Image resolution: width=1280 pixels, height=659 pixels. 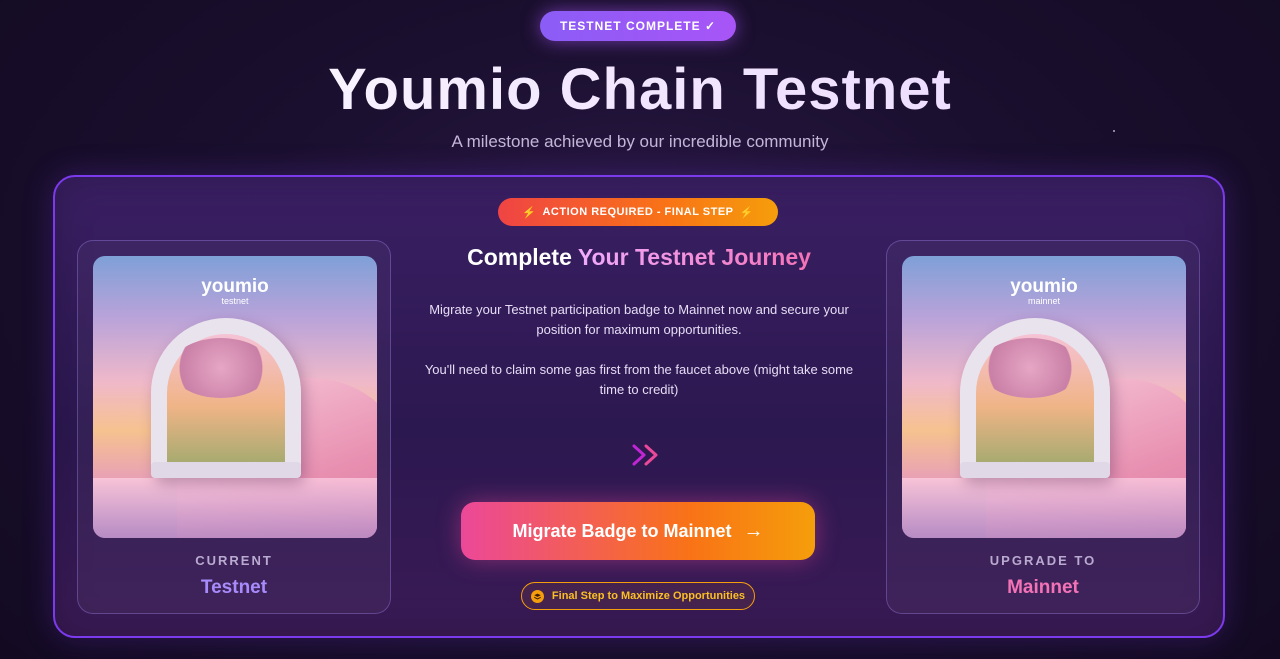 I want to click on testnet-badge-image: youmio testnet, so click(x=235, y=397).